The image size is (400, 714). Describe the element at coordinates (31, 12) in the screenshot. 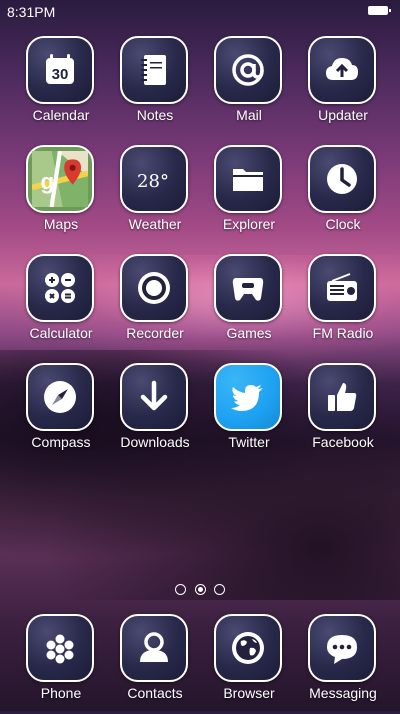

I see `status-time: 8:31PM` at that location.